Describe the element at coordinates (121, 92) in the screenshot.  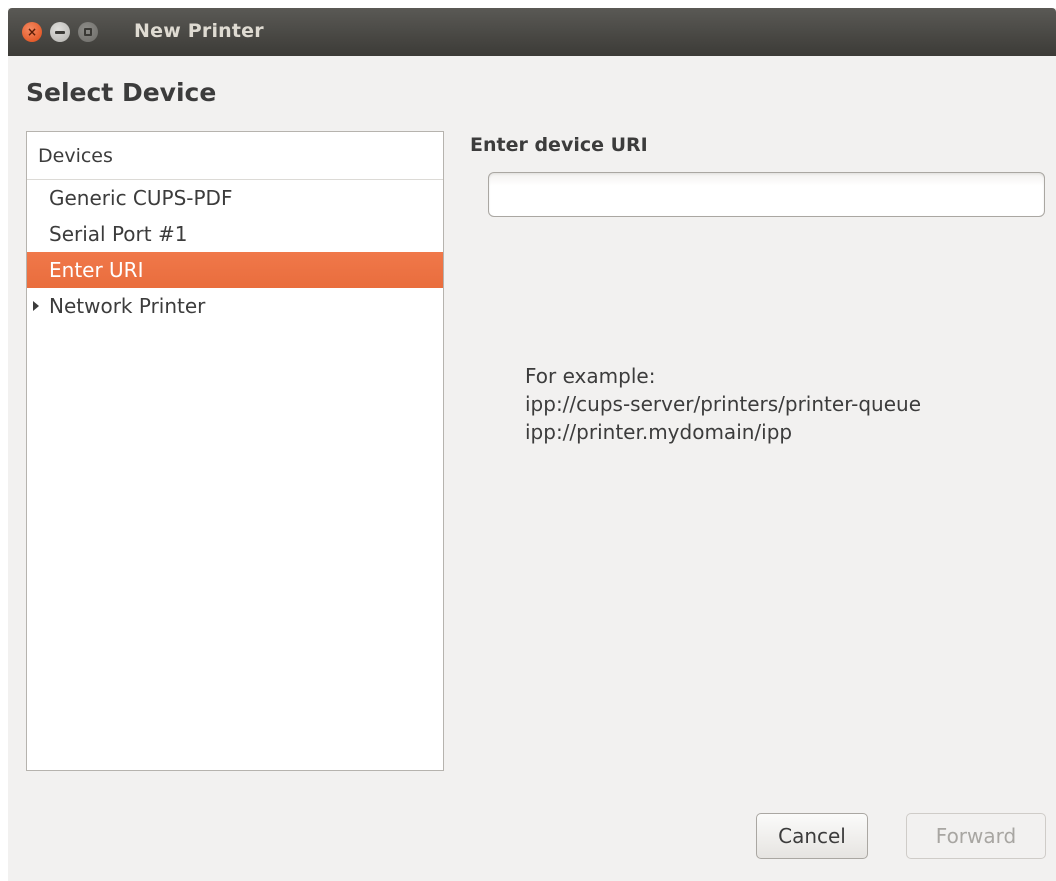
I see `page-title: Select Device` at that location.